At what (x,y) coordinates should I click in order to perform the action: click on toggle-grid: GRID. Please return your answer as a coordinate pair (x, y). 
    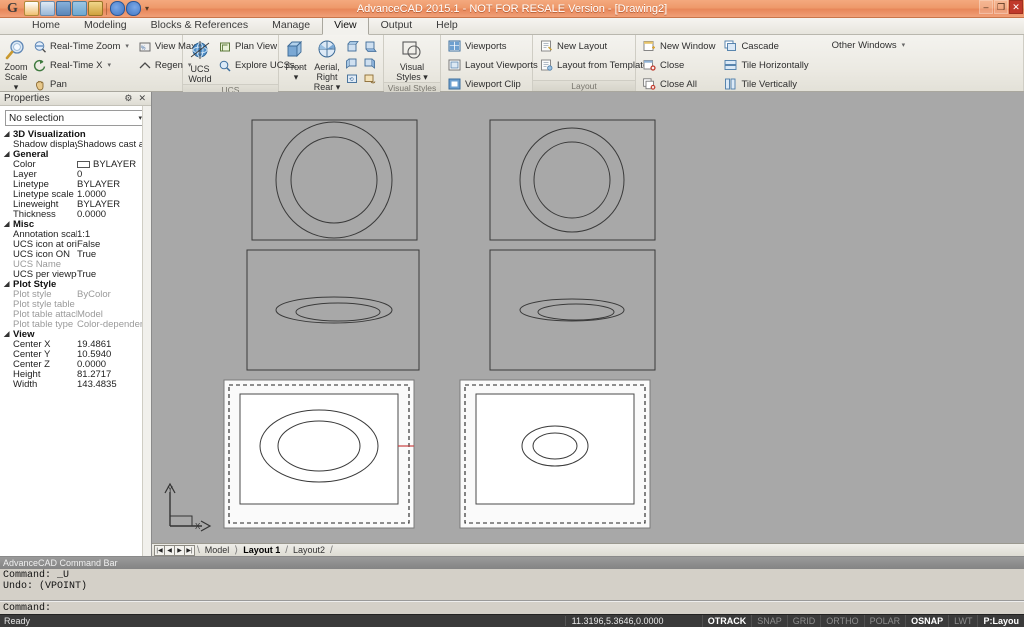
    Looking at the image, I should click on (803, 620).